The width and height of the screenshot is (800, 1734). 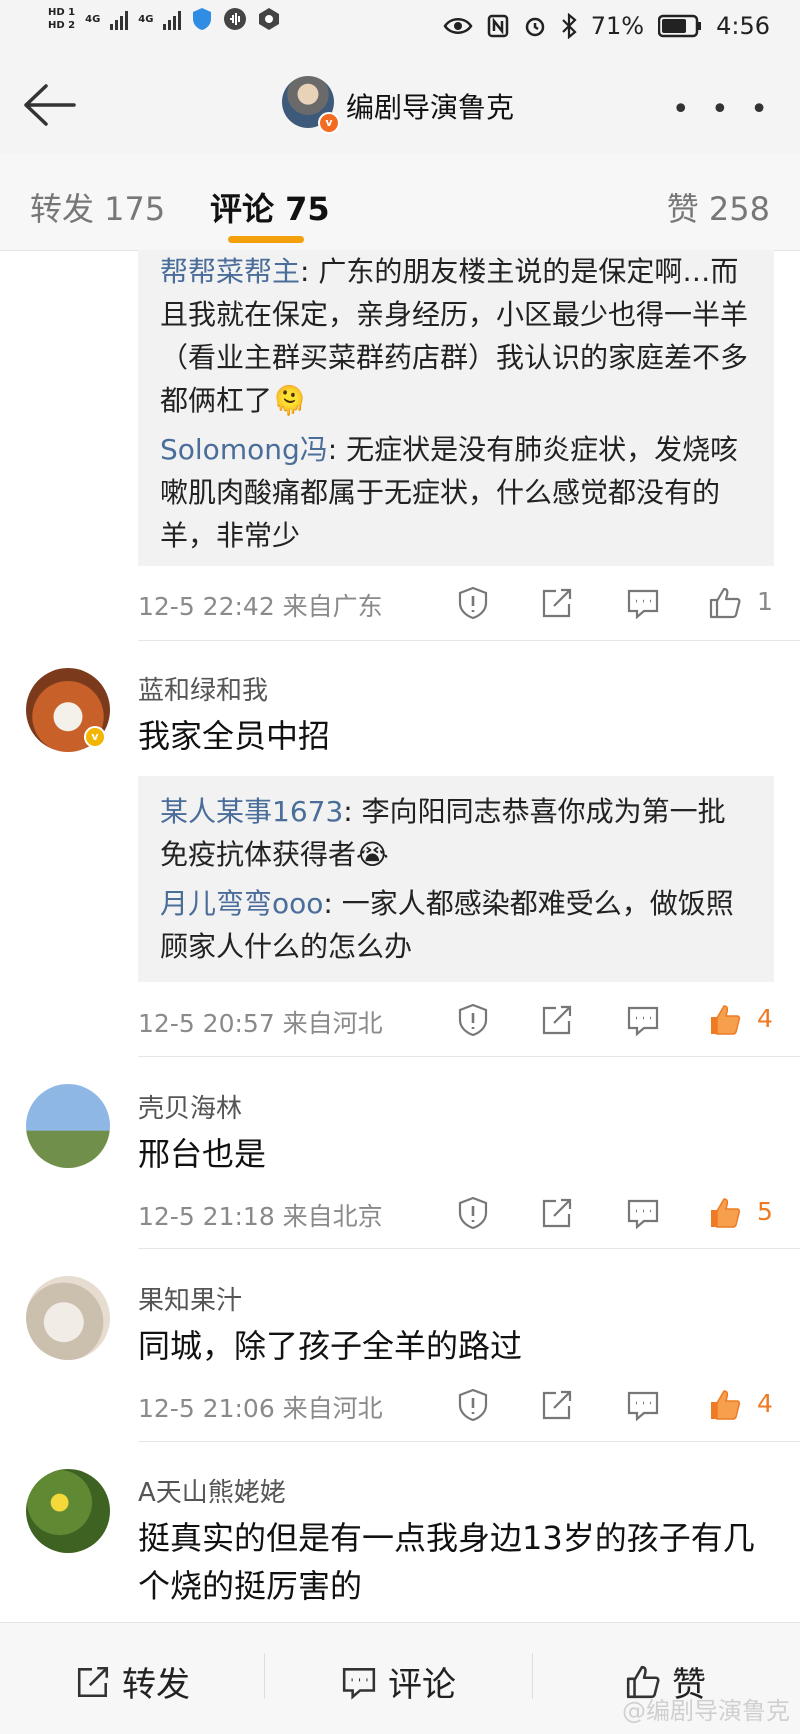 What do you see at coordinates (743, 26) in the screenshot?
I see `clock: 4:56` at bounding box center [743, 26].